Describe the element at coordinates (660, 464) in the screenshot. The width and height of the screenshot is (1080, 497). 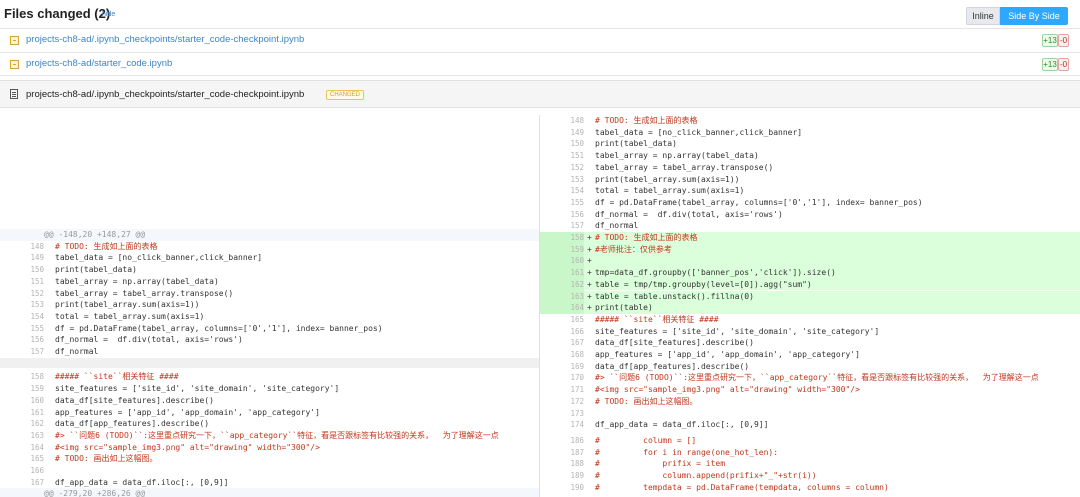
I see `code-text: # prifix = item` at that location.